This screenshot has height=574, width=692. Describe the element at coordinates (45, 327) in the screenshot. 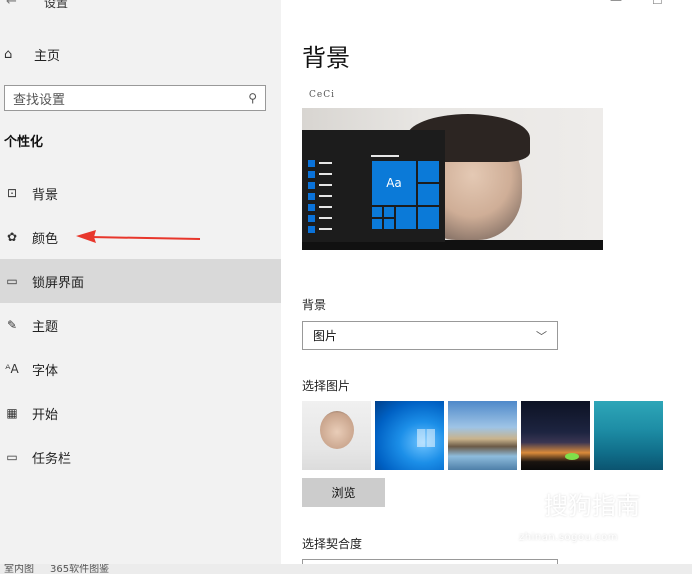

I see `sidebar-item-label: 主题` at that location.